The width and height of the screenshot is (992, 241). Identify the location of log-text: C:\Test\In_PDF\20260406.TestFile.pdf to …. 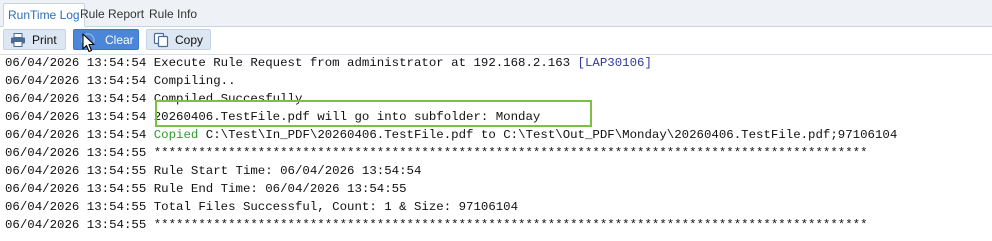
(548, 135).